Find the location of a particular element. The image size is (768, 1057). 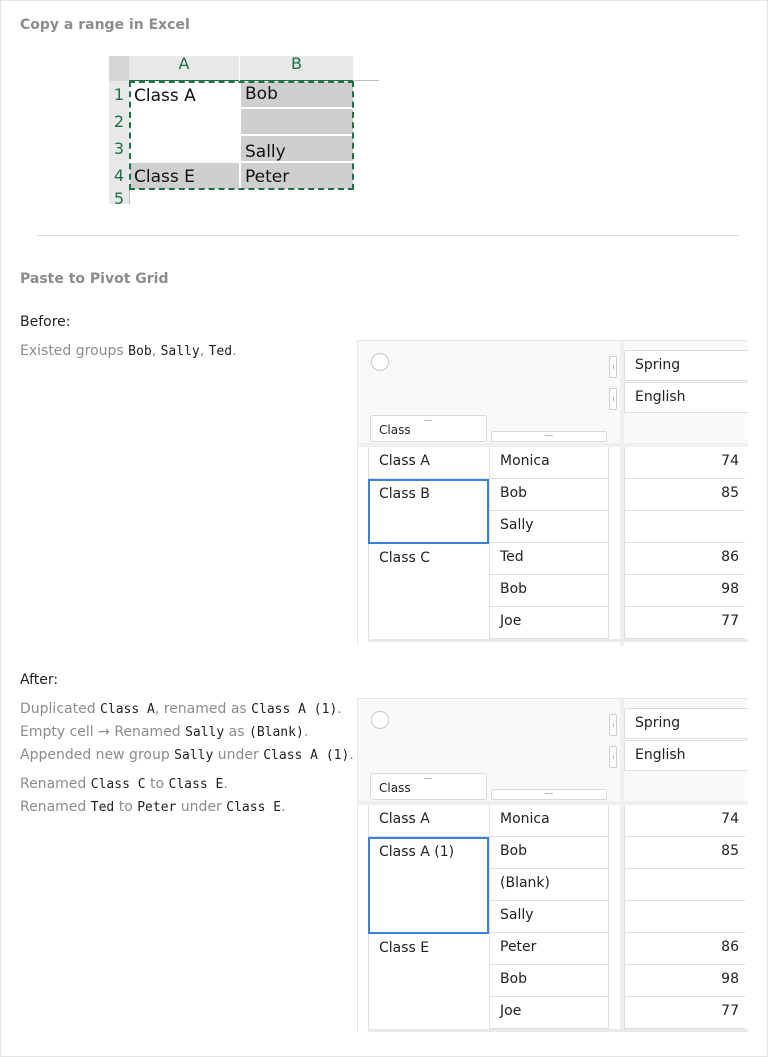

section-title-paste: Paste to Pivot Grid is located at coordinates (94, 279).